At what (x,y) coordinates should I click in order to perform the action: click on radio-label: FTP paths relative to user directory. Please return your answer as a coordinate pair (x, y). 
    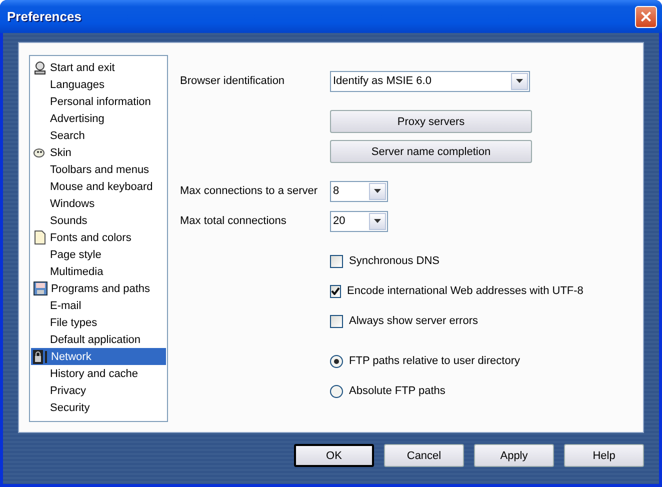
    Looking at the image, I should click on (434, 361).